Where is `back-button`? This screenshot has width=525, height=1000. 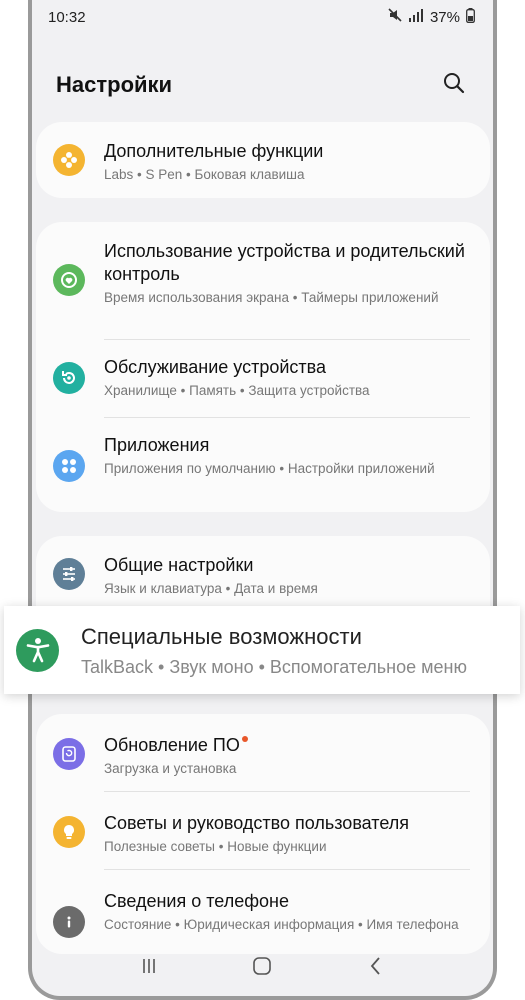 back-button is located at coordinates (376, 968).